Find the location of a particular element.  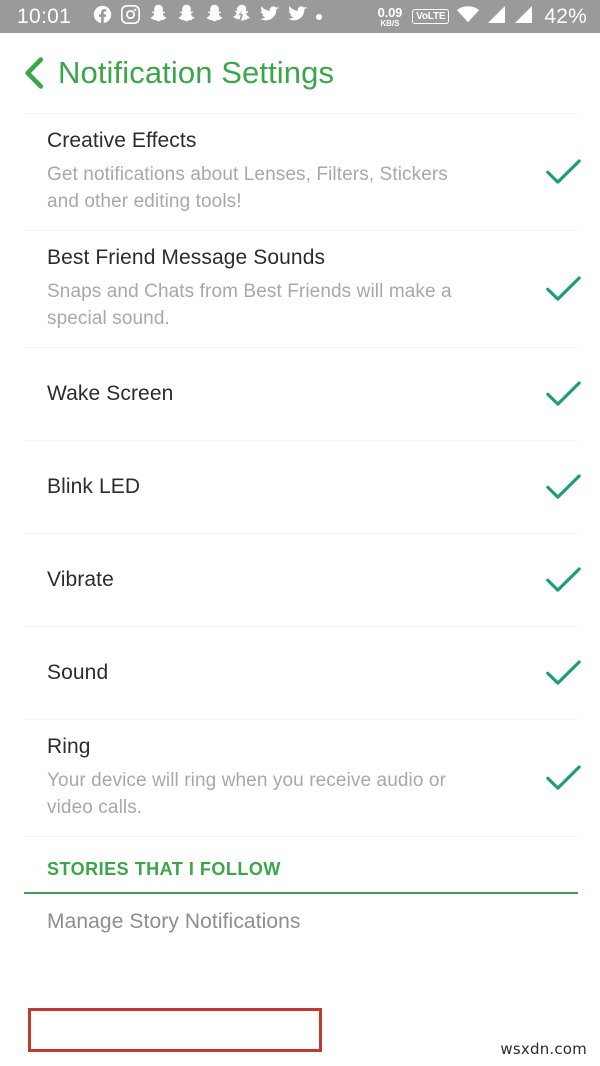

status-bar: 10:01 0.09 KB/S VoLTE 42% is located at coordinates (300, 16).